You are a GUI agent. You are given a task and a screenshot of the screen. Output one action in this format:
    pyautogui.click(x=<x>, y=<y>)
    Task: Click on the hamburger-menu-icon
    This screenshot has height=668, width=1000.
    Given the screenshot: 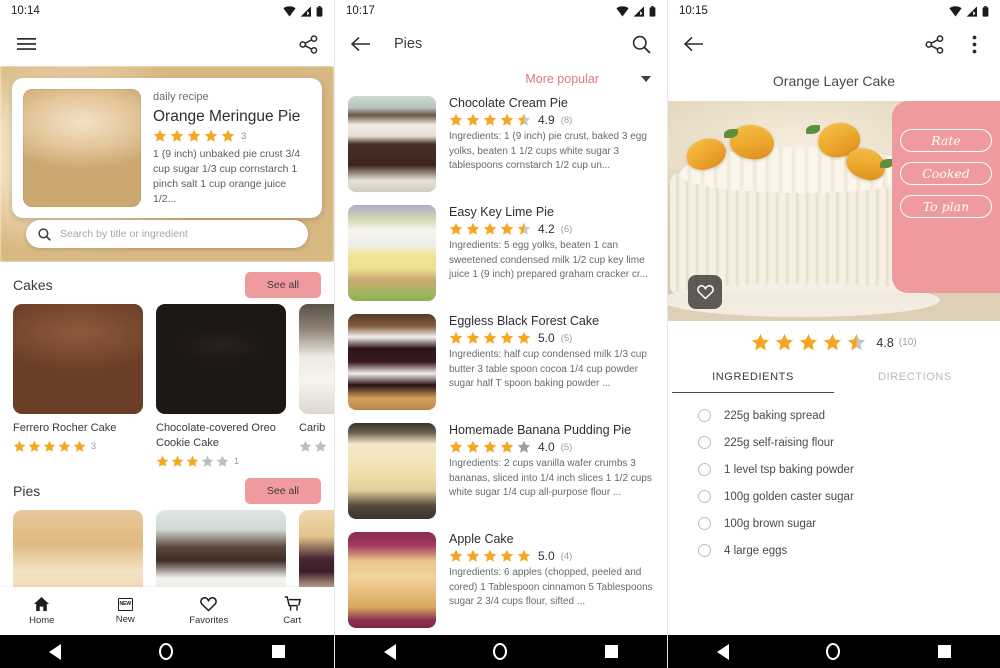 What is the action you would take?
    pyautogui.click(x=26, y=44)
    